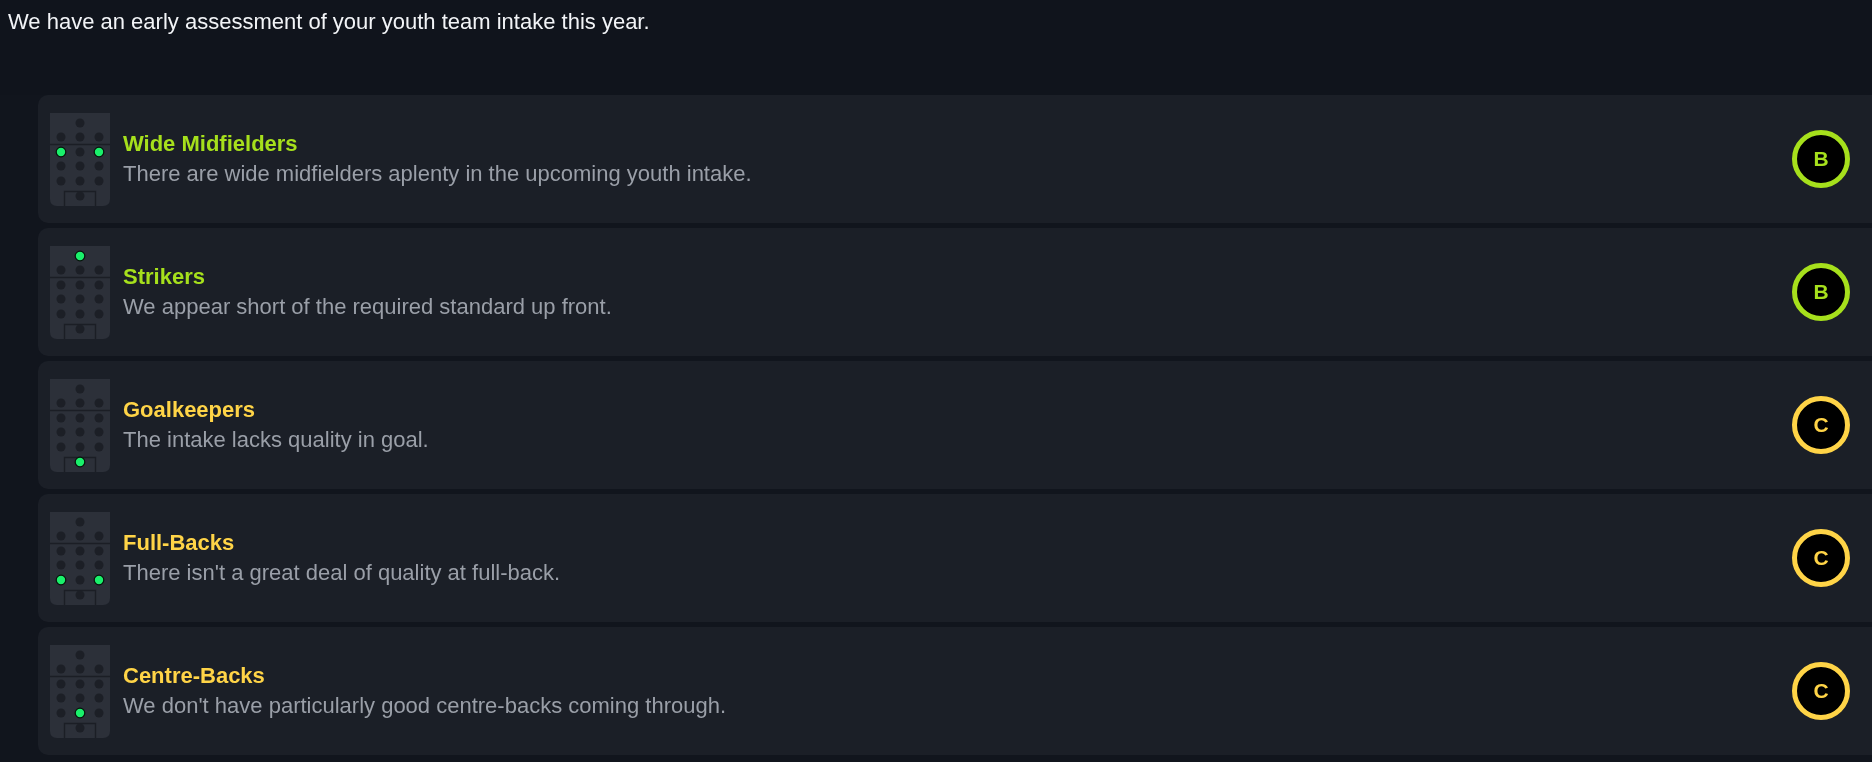  What do you see at coordinates (189, 410) in the screenshot?
I see `category-title: Goalkeepers` at bounding box center [189, 410].